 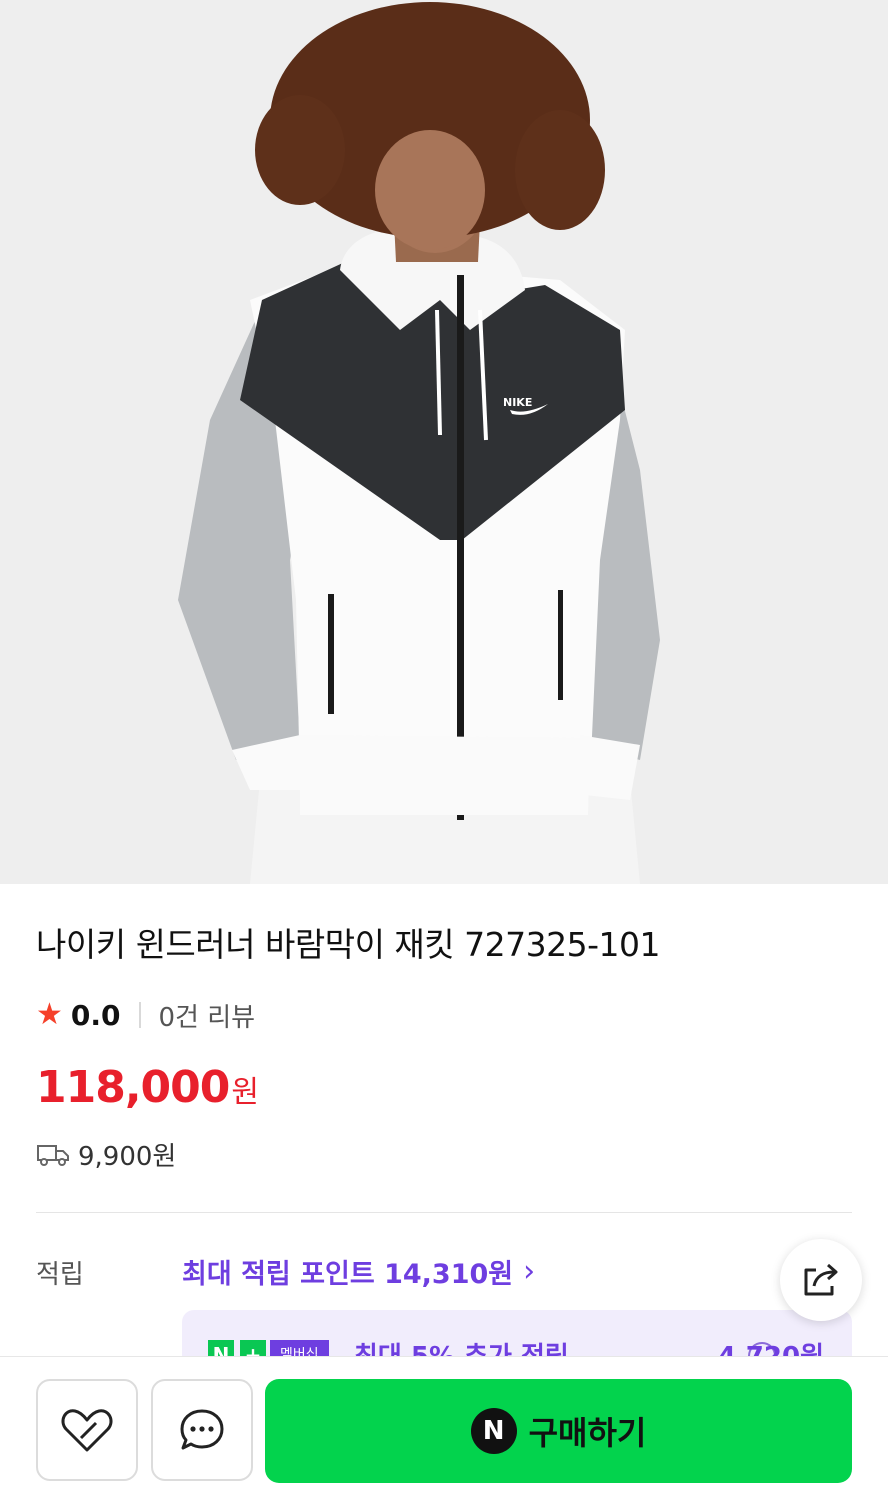 I want to click on divider, so click(x=139, y=1015).